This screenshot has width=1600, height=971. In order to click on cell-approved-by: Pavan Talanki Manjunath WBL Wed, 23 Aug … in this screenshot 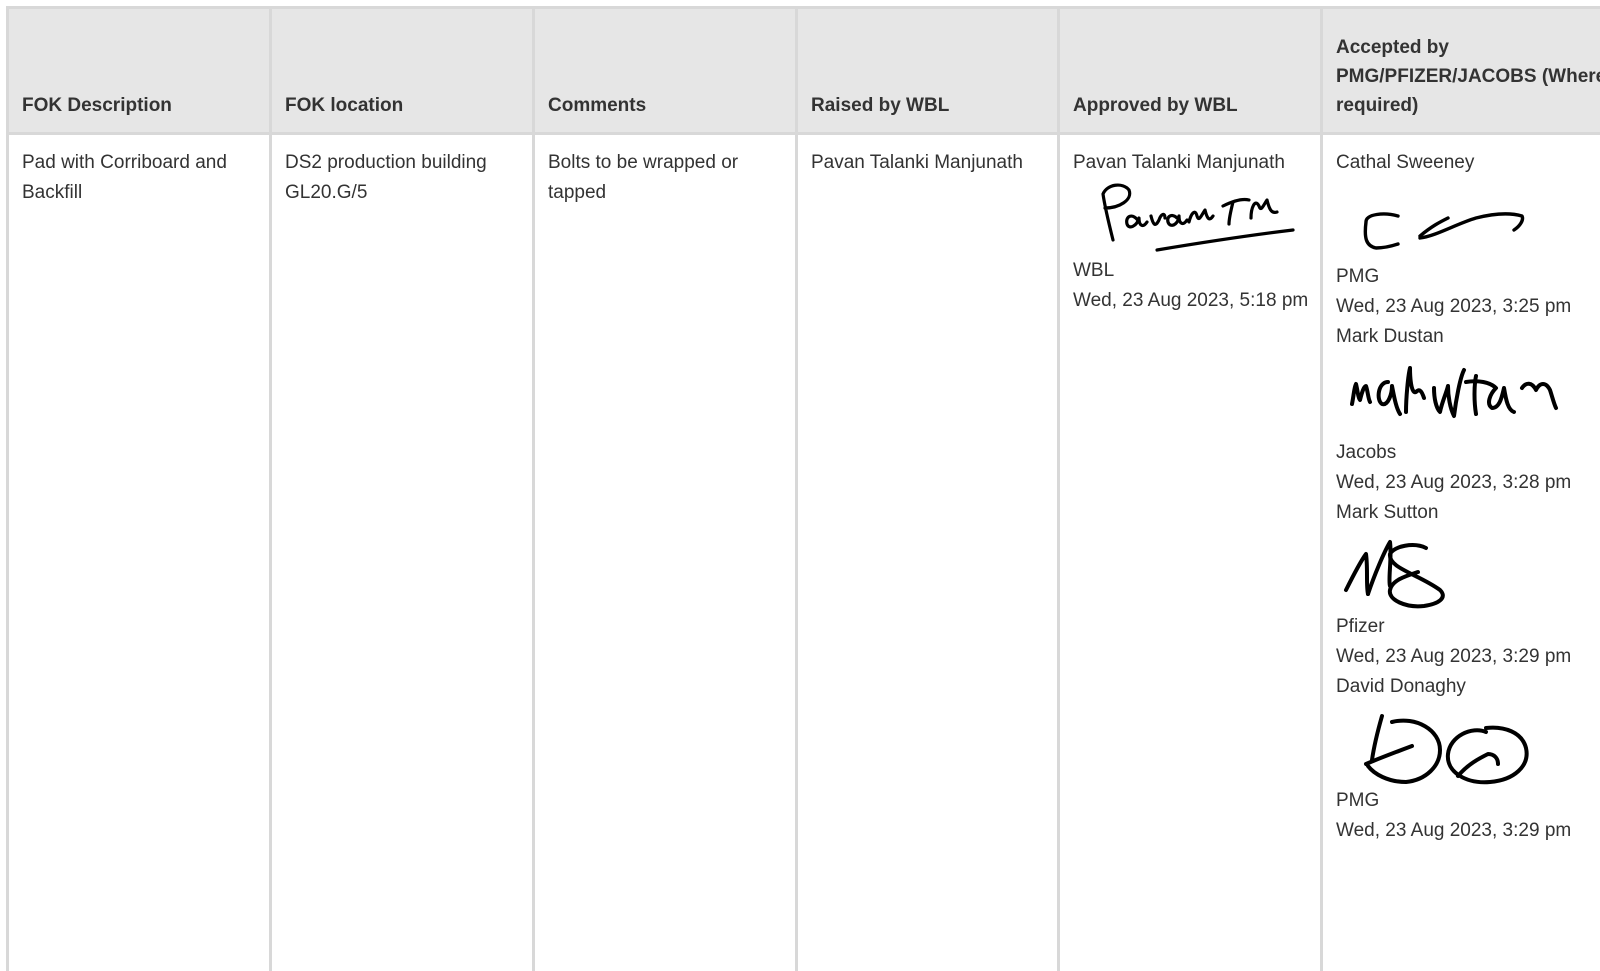, I will do `click(1190, 552)`.